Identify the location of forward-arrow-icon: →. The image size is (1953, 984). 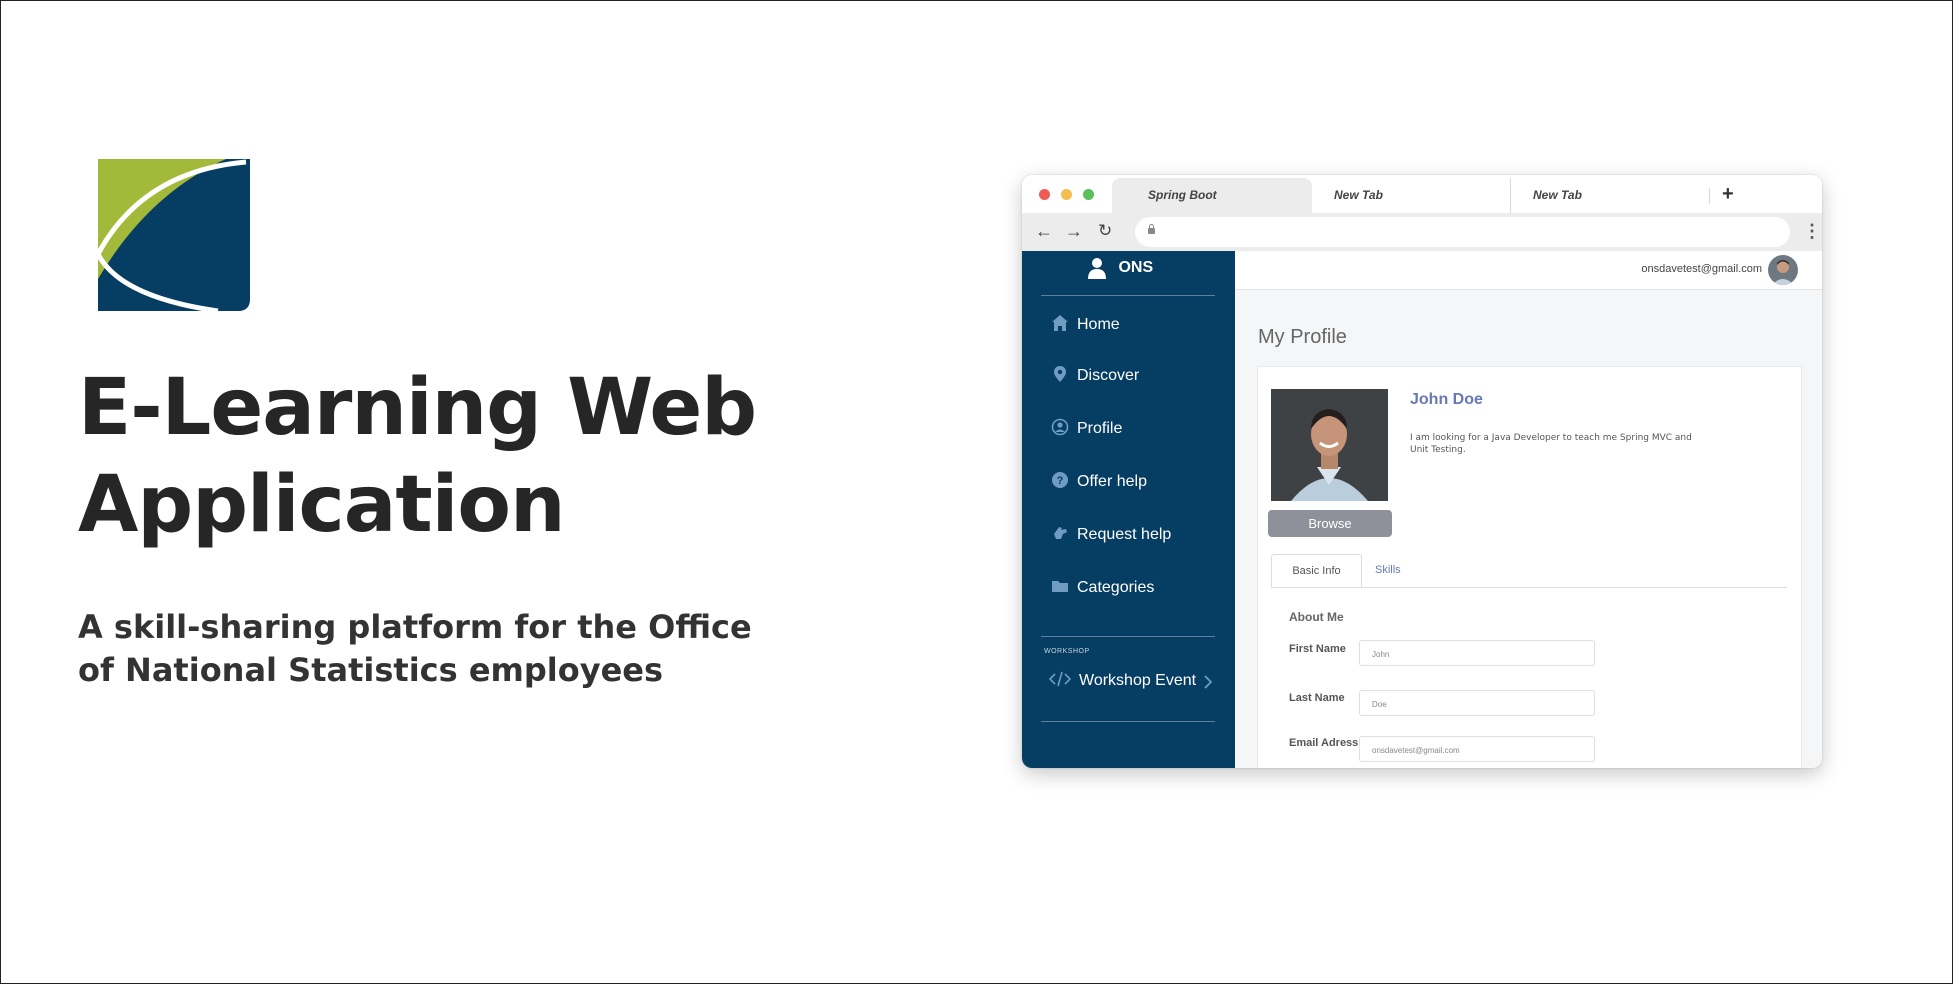
(1074, 231).